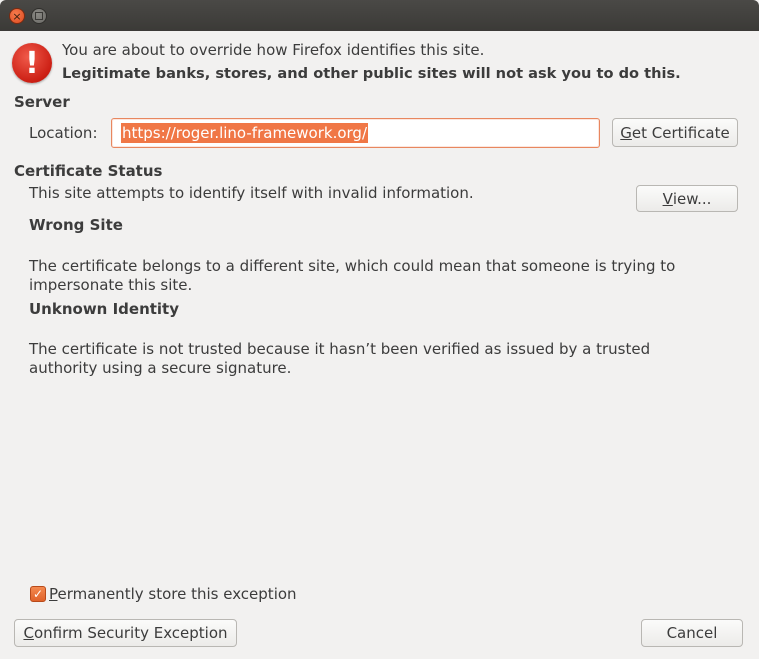 The height and width of the screenshot is (659, 759). Describe the element at coordinates (42, 102) in the screenshot. I see `server-heading: Server` at that location.